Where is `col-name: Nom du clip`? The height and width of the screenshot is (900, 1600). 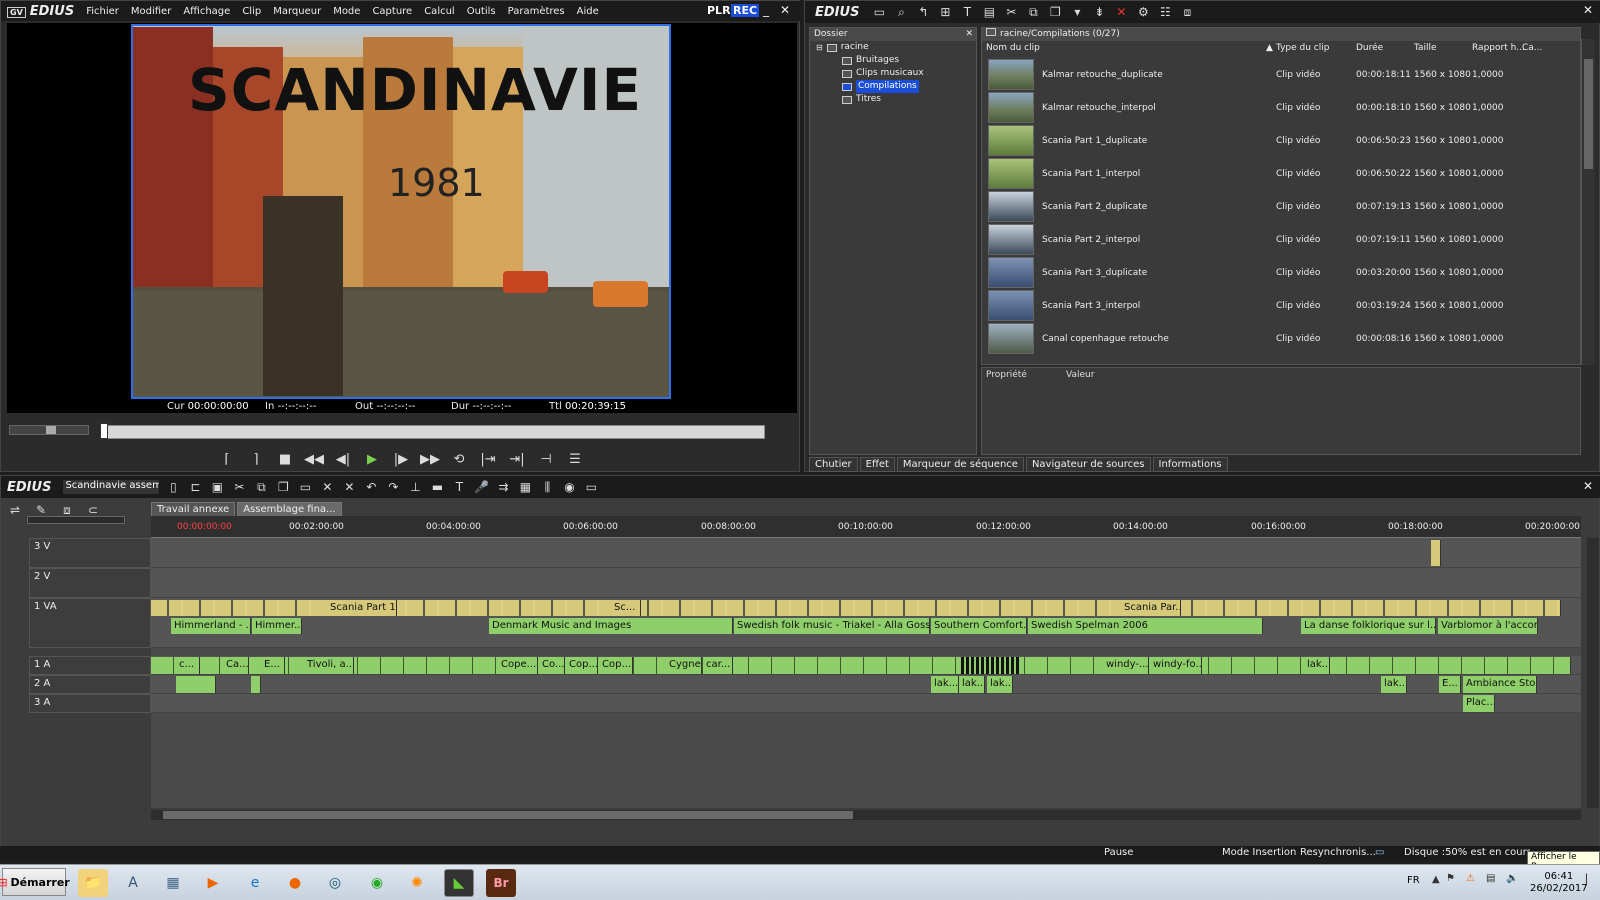 col-name: Nom du clip is located at coordinates (1013, 48).